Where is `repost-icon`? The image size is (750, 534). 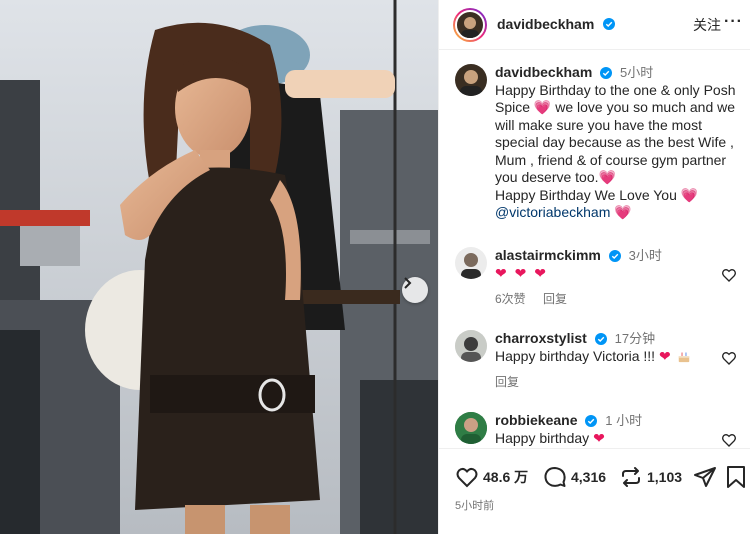
repost-icon is located at coordinates (631, 477).